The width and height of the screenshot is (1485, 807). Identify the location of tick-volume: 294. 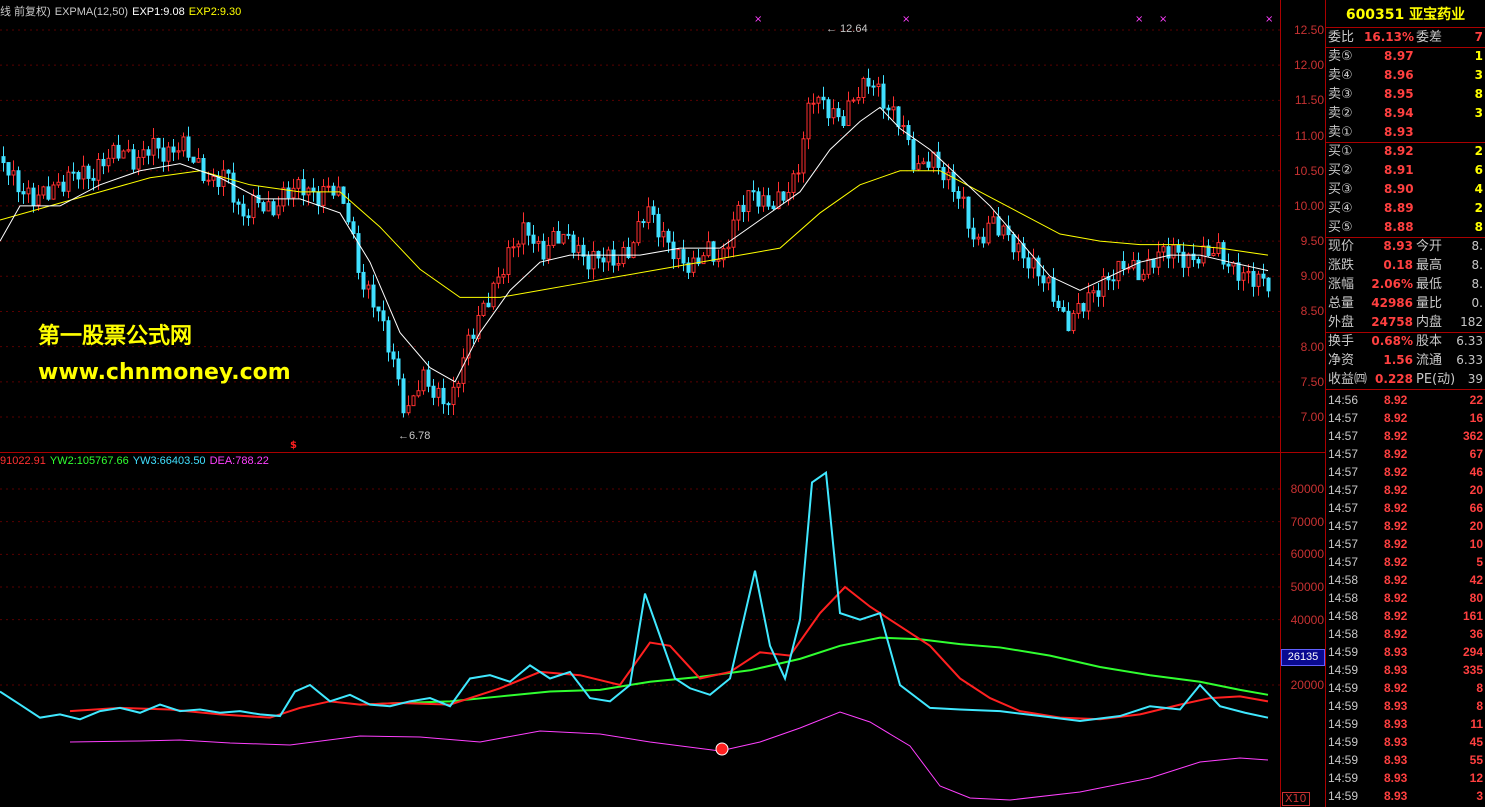
(1472, 652).